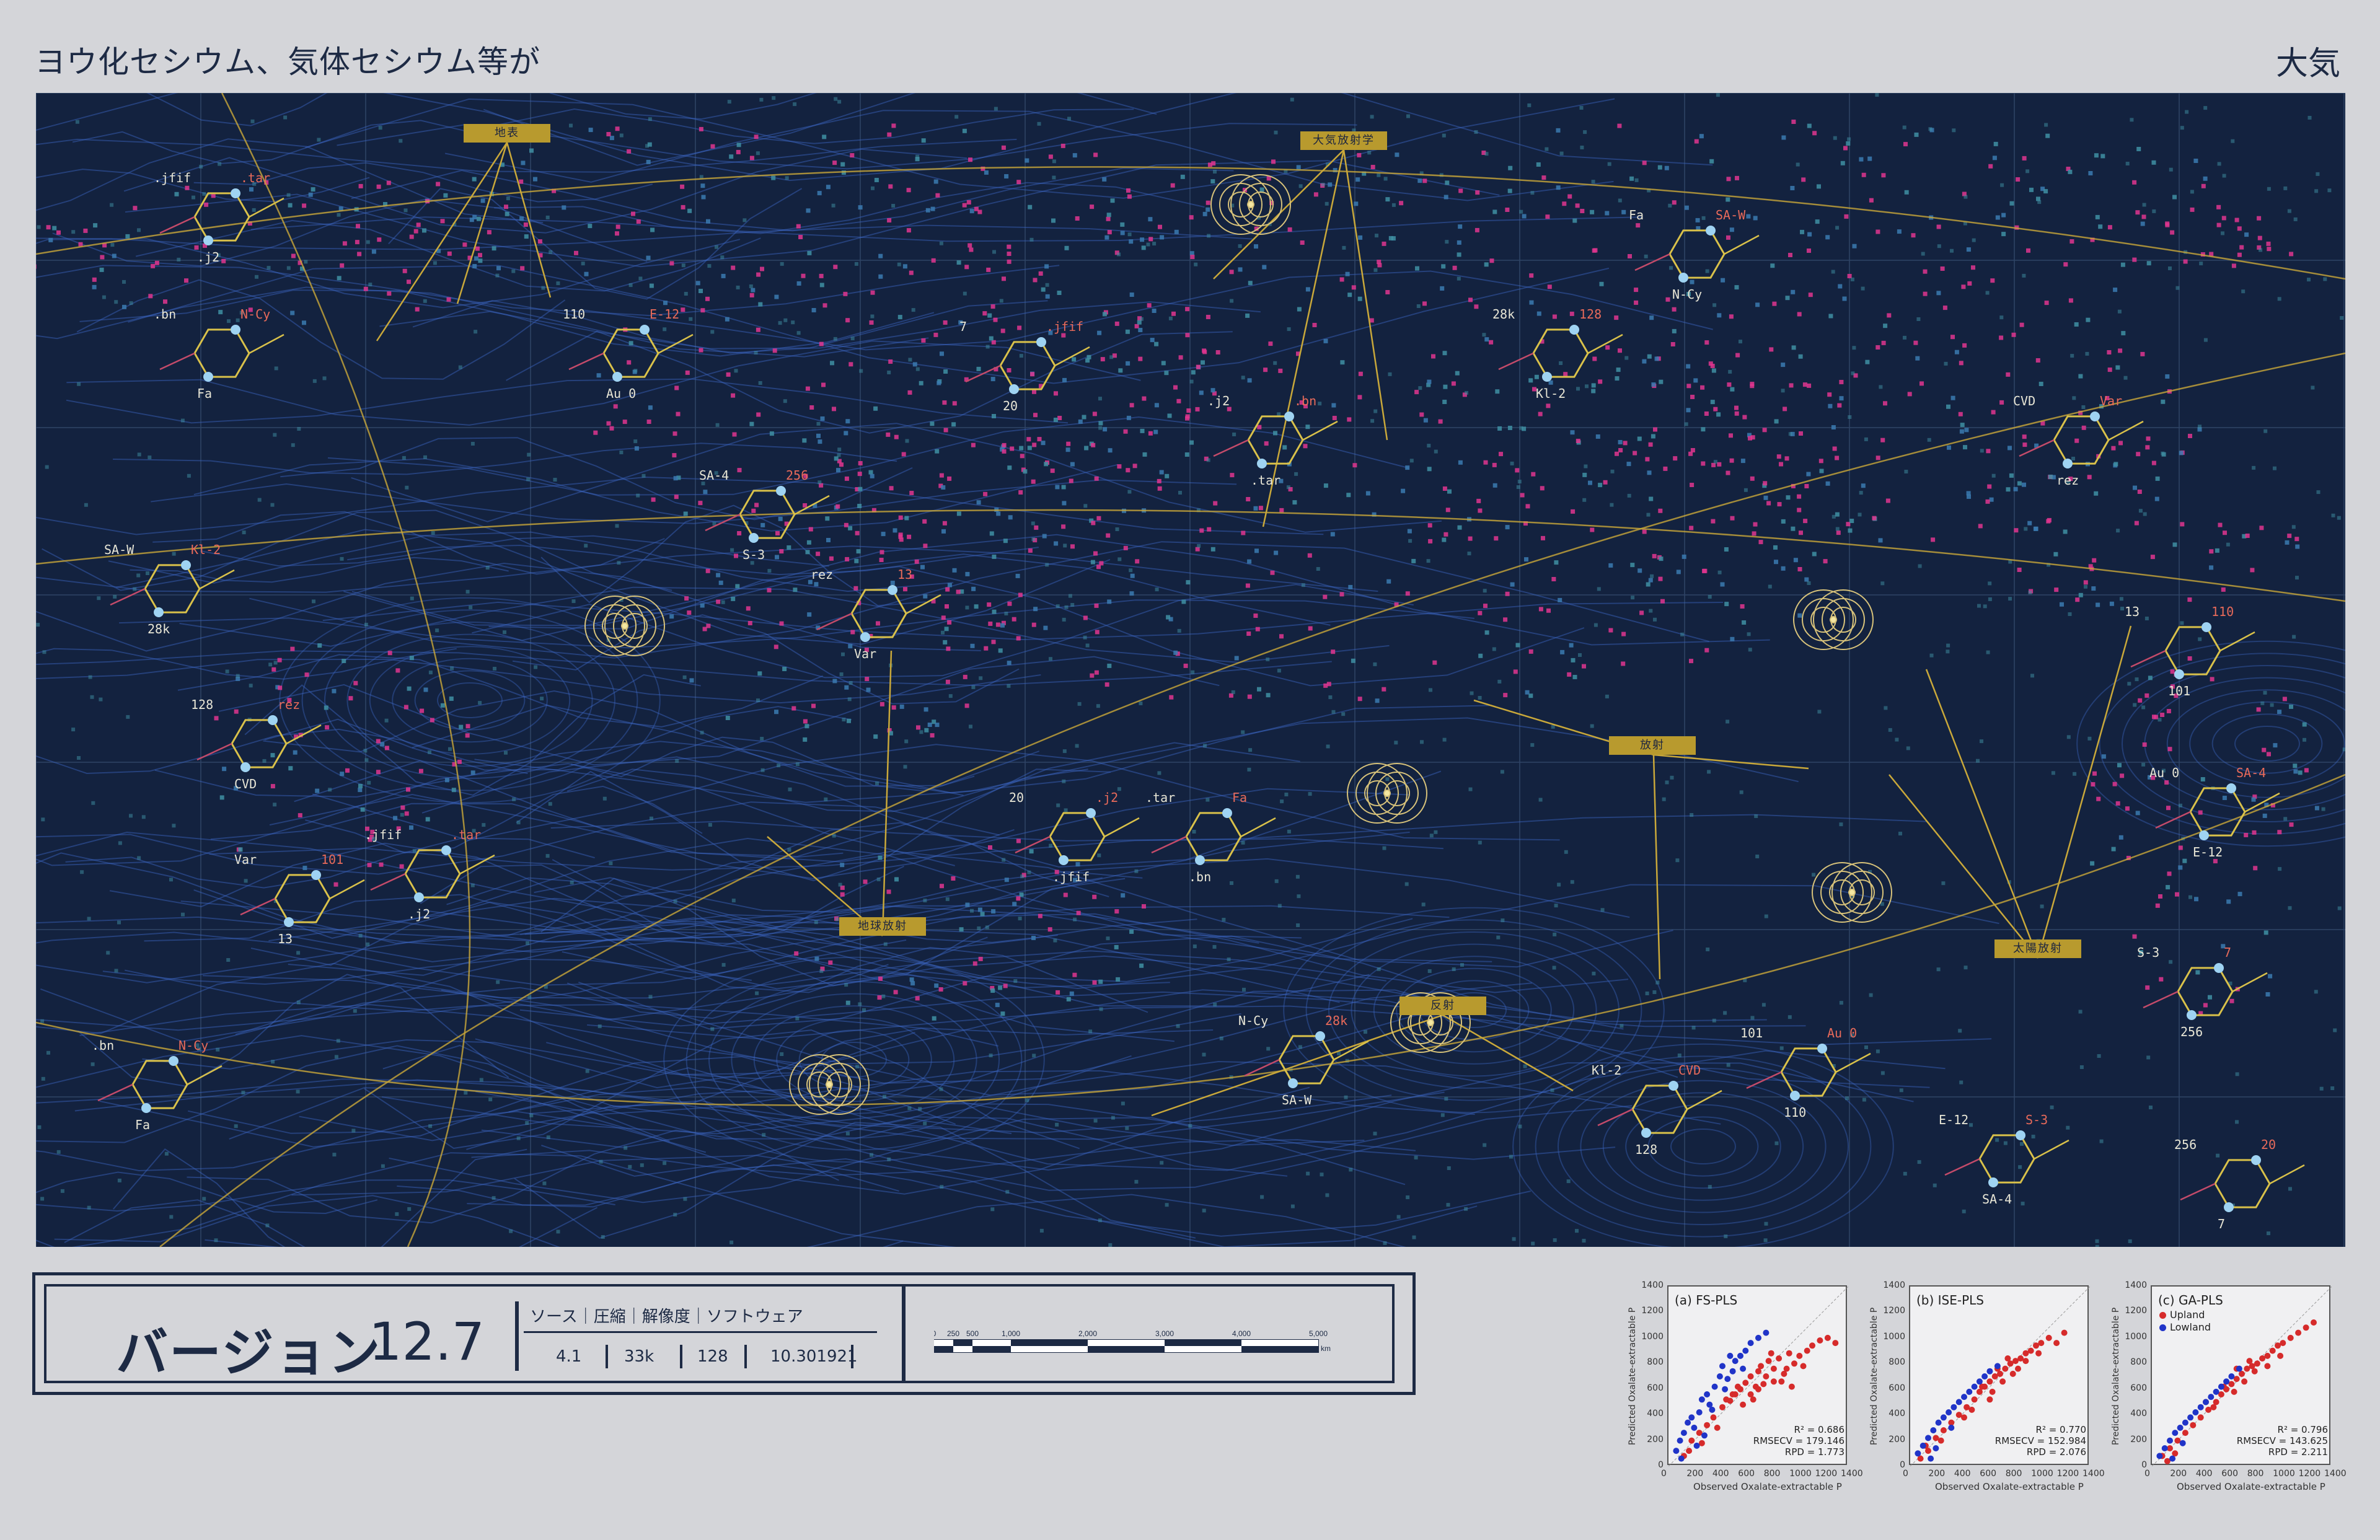 The width and height of the screenshot is (2380, 1540). Describe the element at coordinates (2251, 772) in the screenshot. I see `annotation: SA-4` at that location.